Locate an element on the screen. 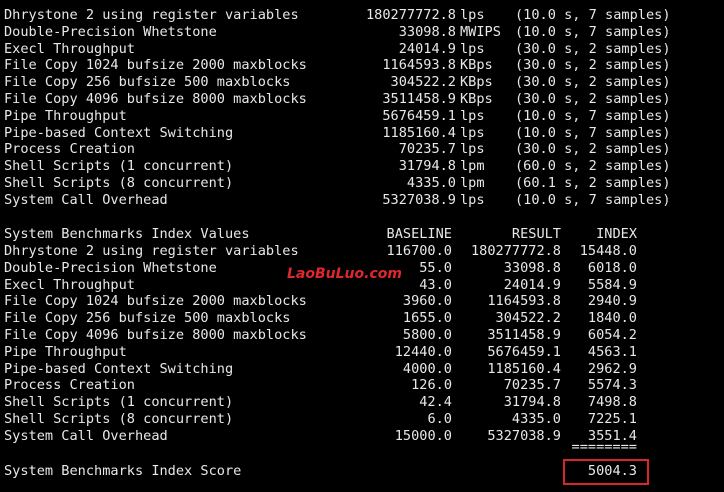 This screenshot has height=492, width=724. benchmark-value: 1185160.4 is located at coordinates (419, 132).